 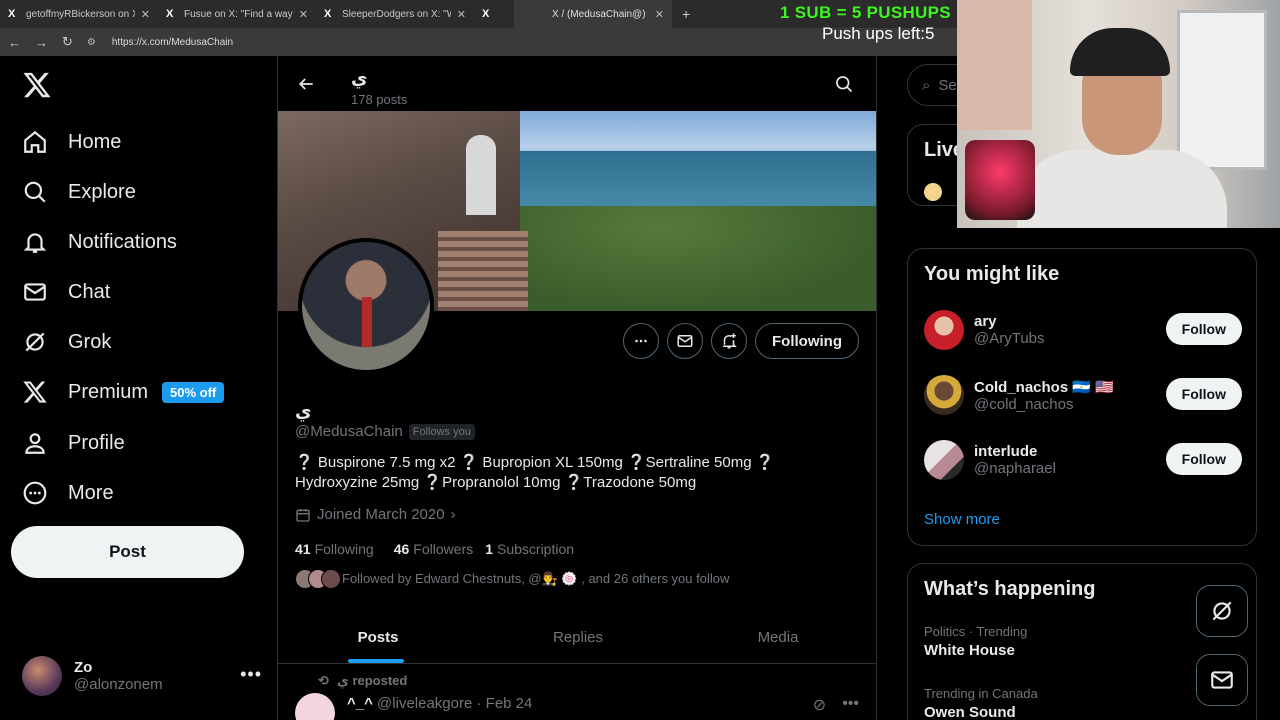 I want to click on grok-float-button, so click(x=1222, y=611).